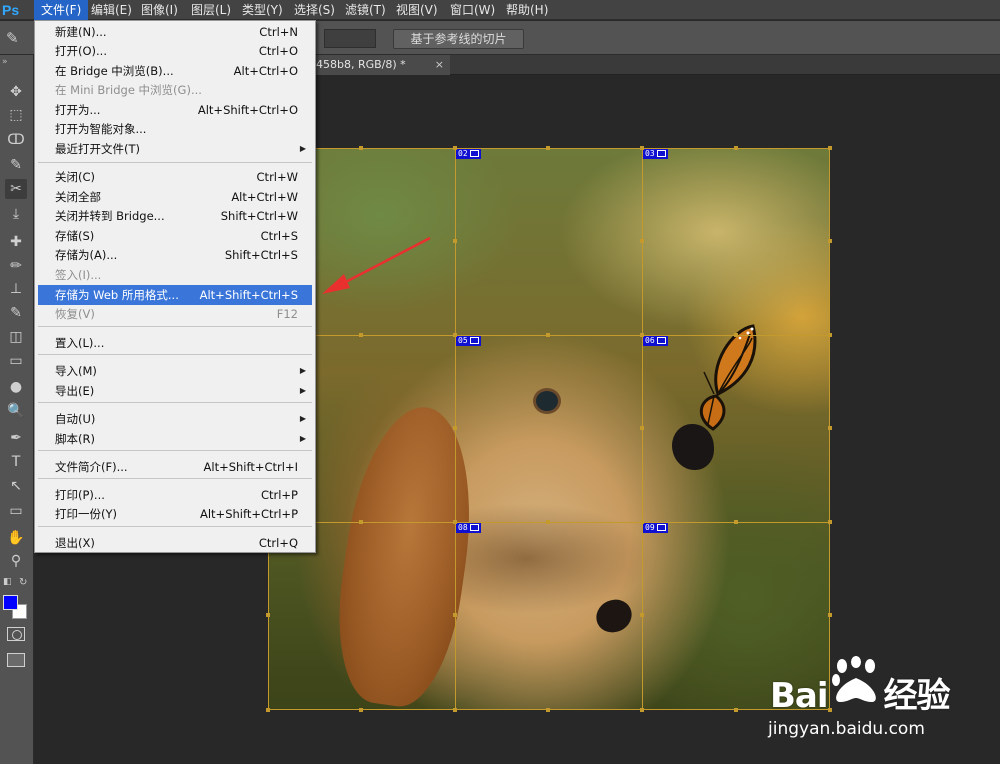 The width and height of the screenshot is (1000, 764). I want to click on dodge-icon: 🔍, so click(16, 411).